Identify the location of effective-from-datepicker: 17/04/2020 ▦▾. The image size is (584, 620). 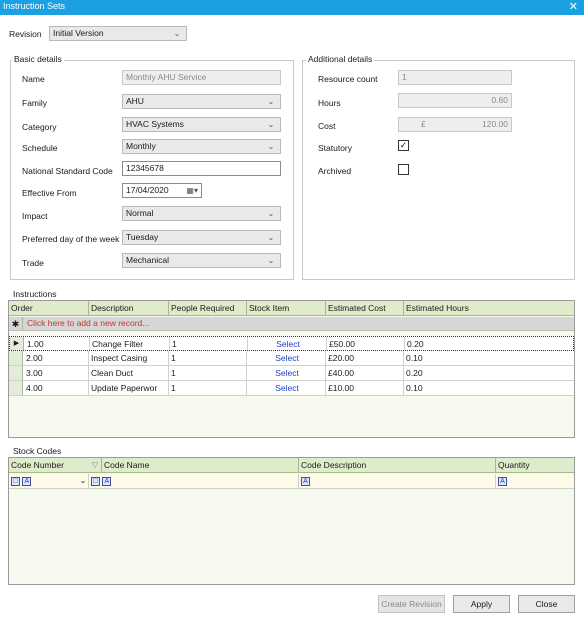
(162, 190).